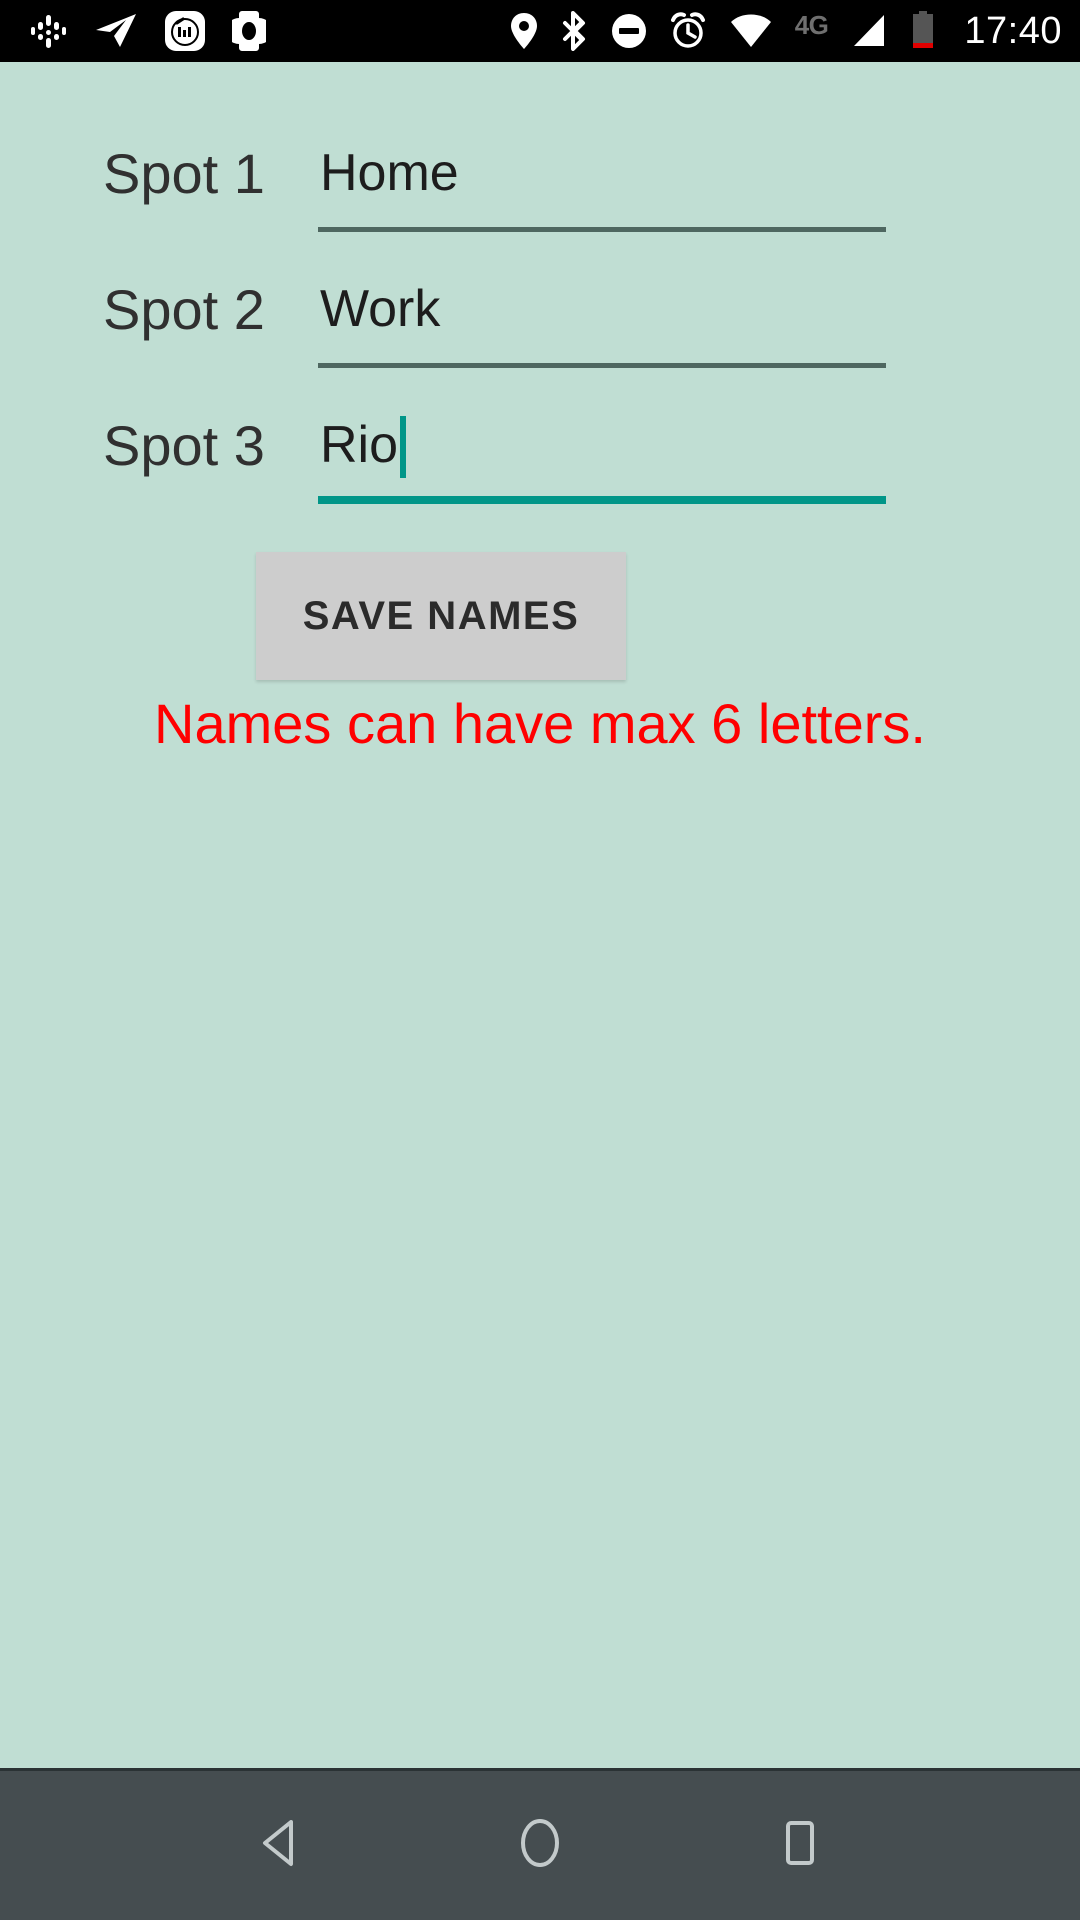  I want to click on spot-3-value-wrapper: Rio, so click(363, 445).